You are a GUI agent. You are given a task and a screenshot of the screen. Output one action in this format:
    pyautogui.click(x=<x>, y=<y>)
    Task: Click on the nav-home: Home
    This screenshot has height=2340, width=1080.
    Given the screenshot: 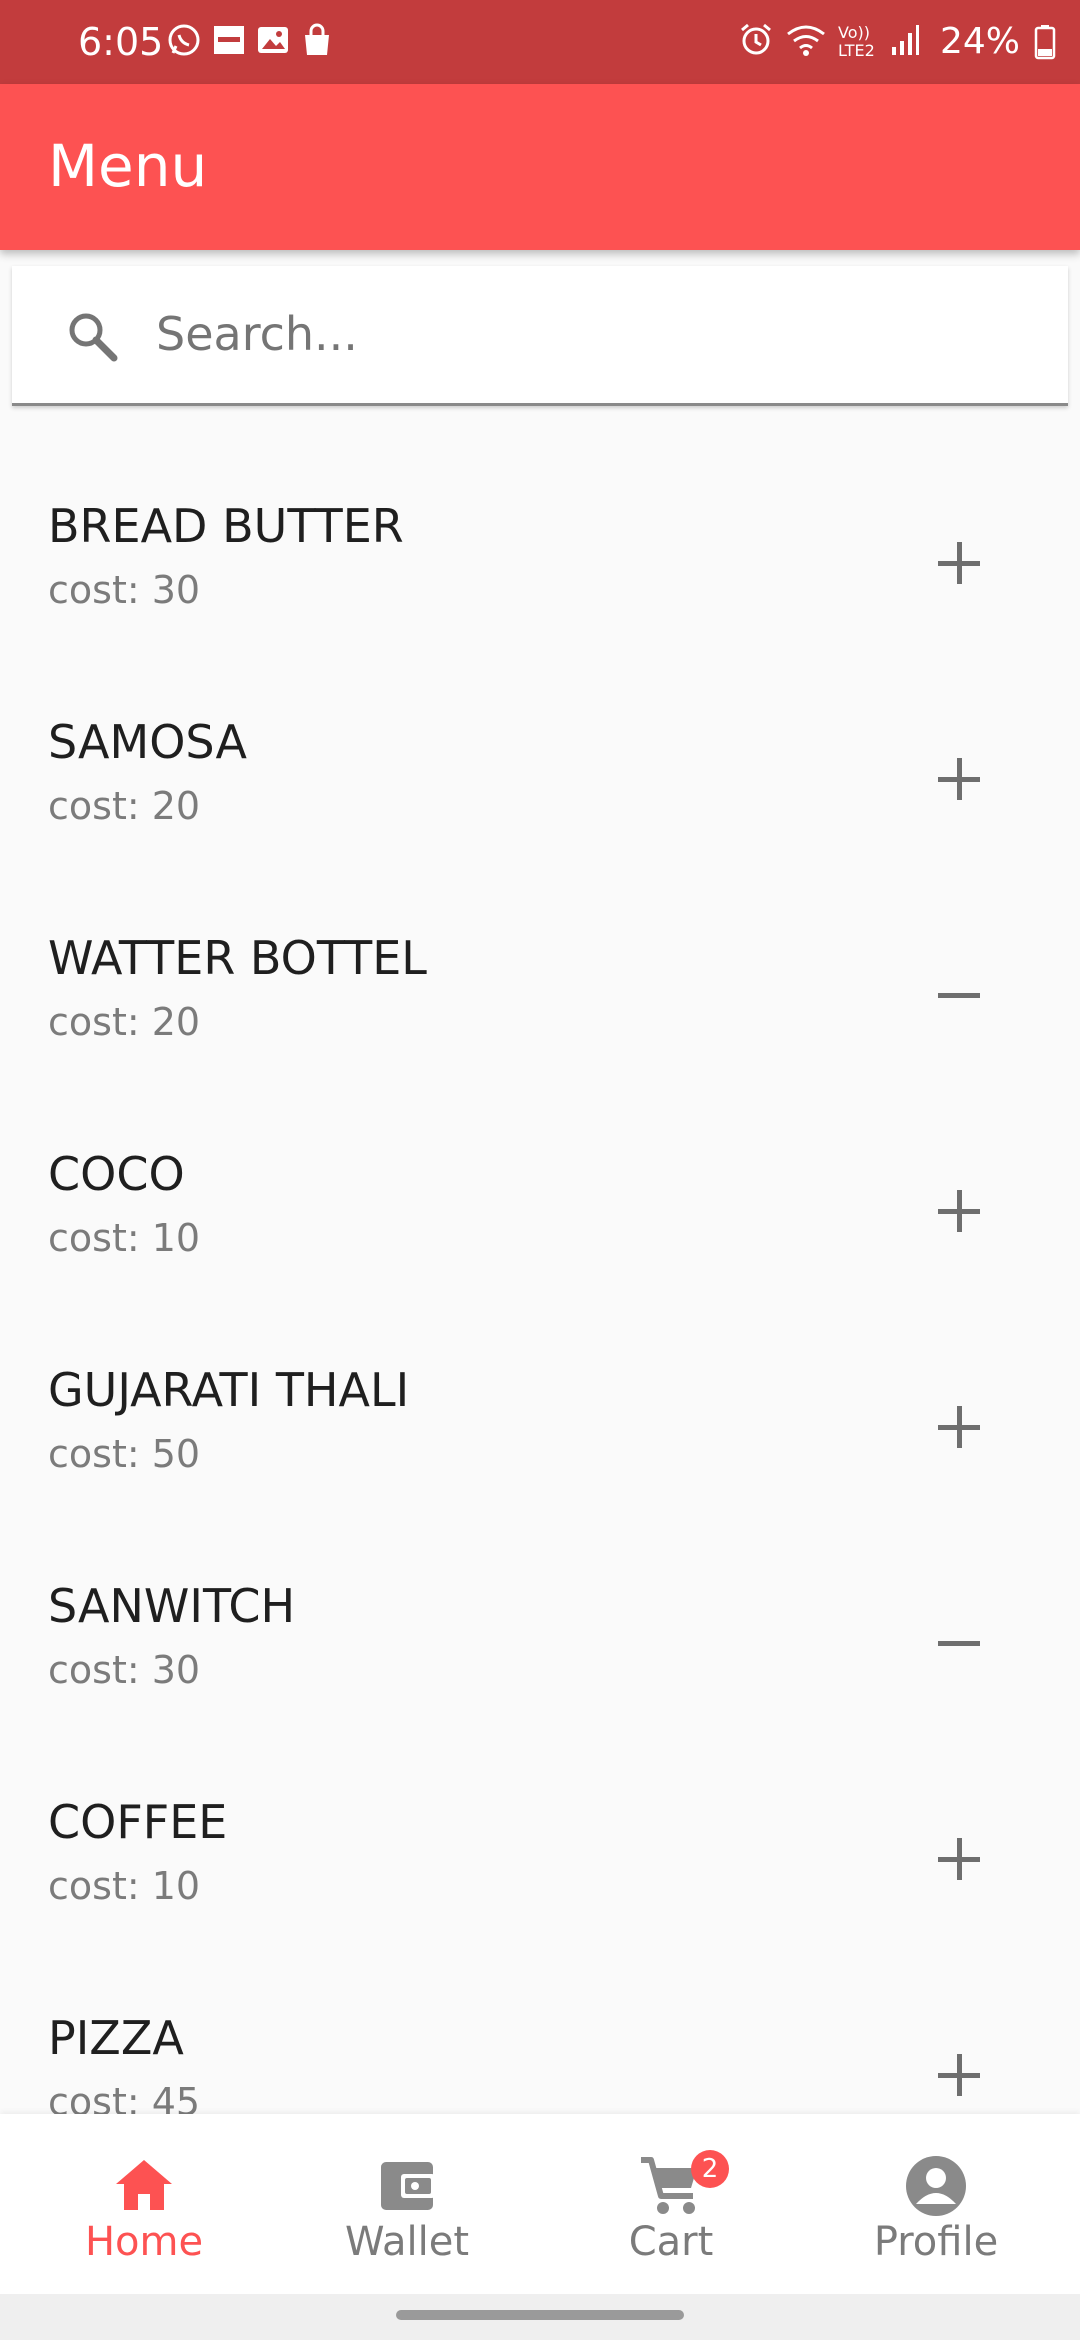 What is the action you would take?
    pyautogui.click(x=144, y=2209)
    